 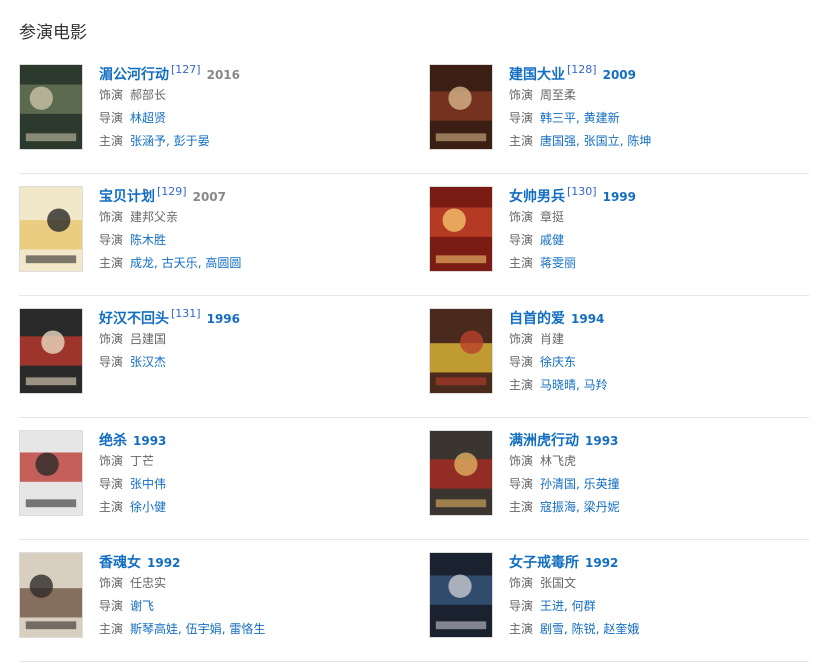 What do you see at coordinates (558, 95) in the screenshot?
I see `role-name: 周至柔` at bounding box center [558, 95].